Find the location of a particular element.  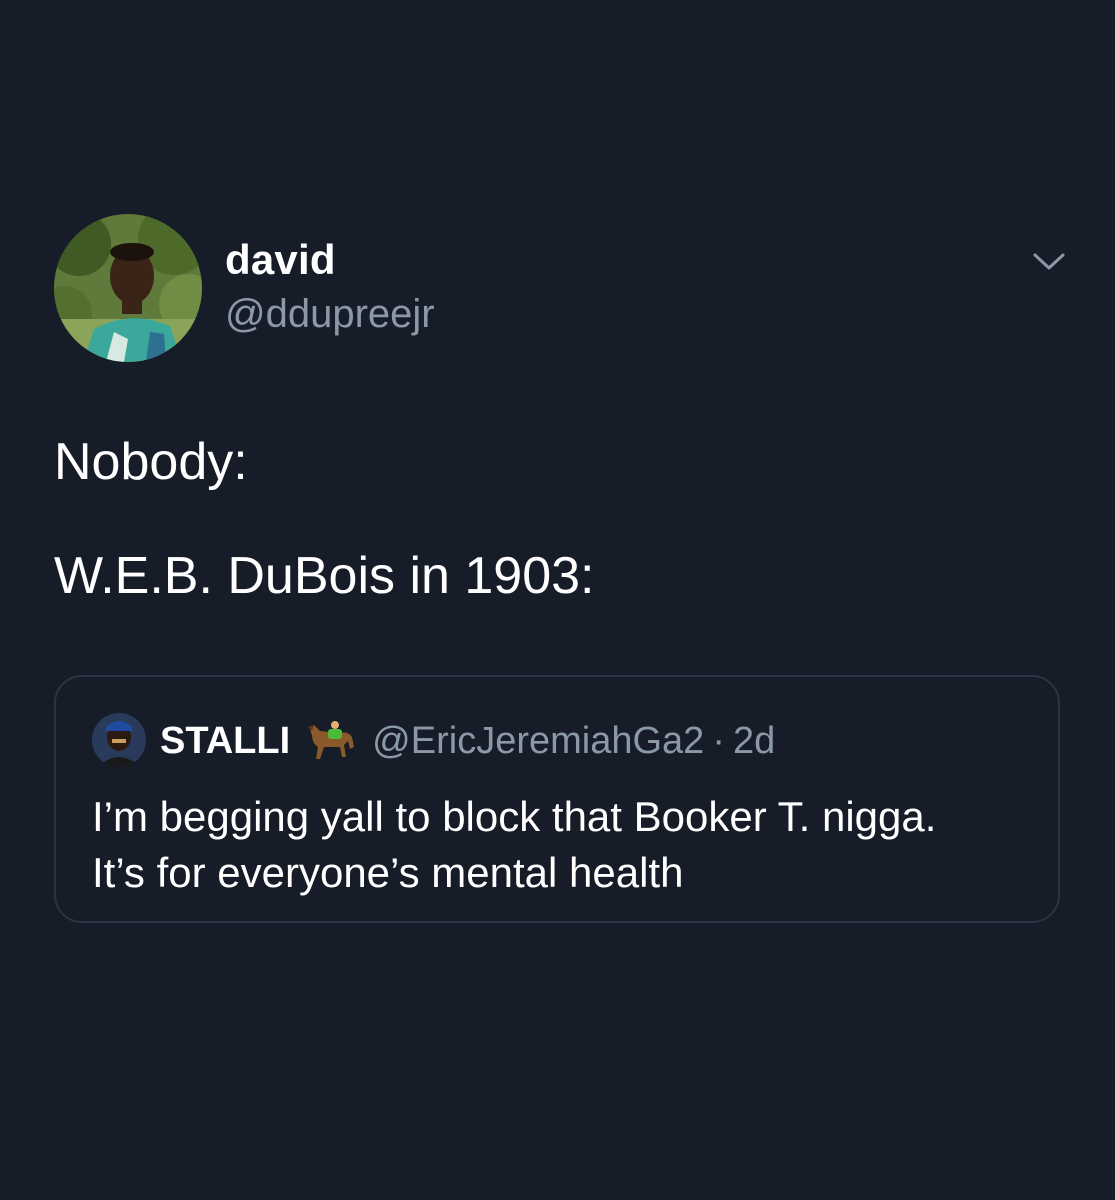

quoted-tweet-timestamp: 2d is located at coordinates (754, 741).